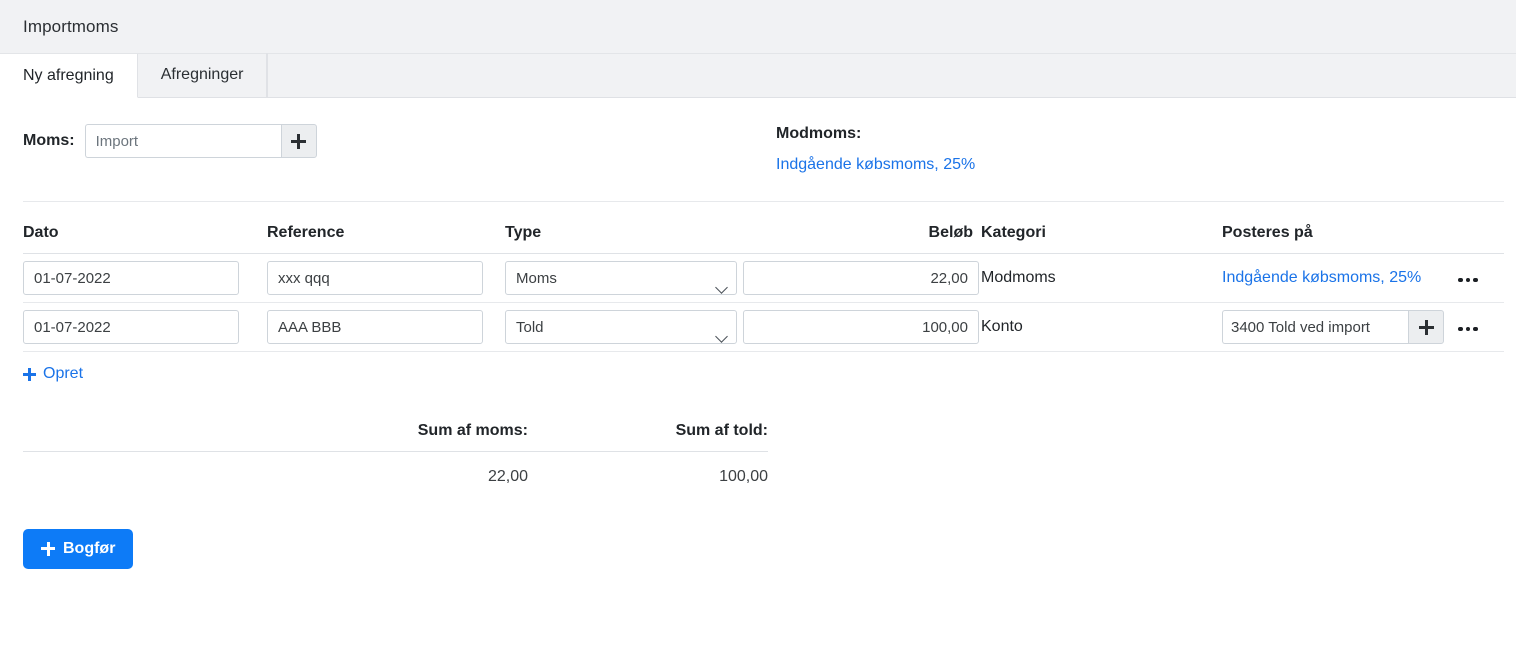 This screenshot has height=650, width=1516. I want to click on kategori-value-row-1: Modmoms, so click(1018, 277).